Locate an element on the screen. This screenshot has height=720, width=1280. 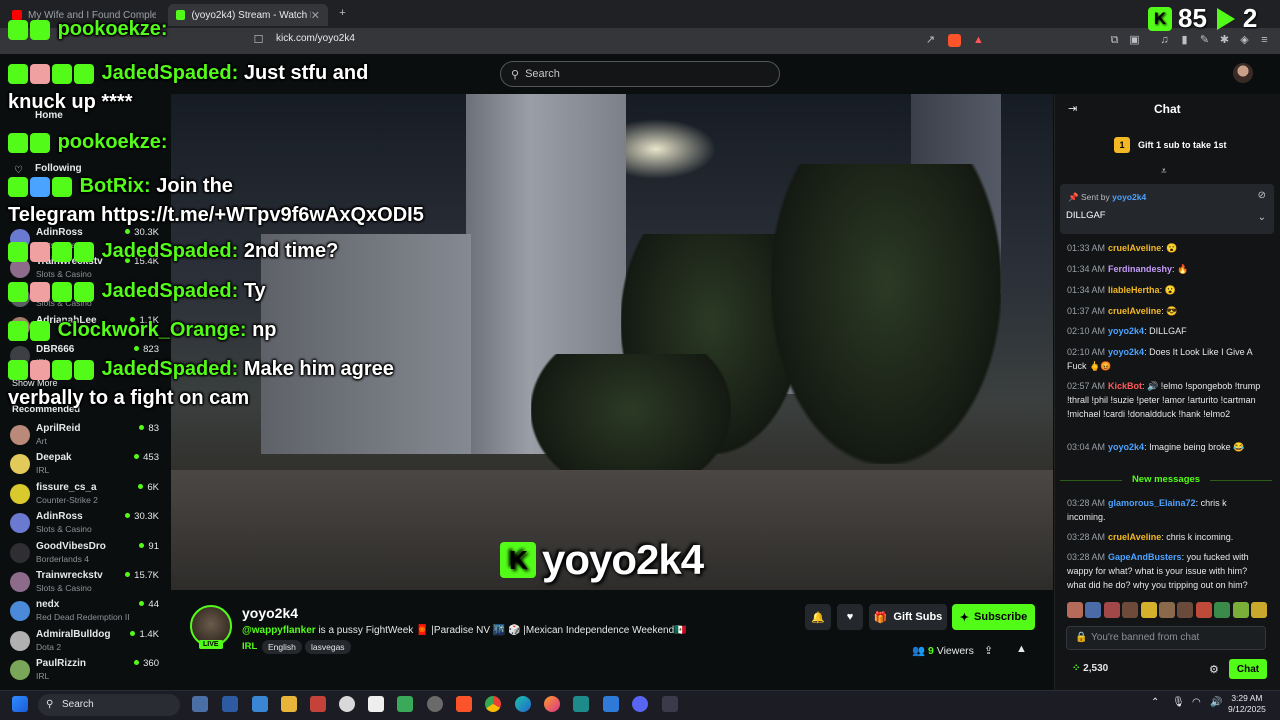
settings-gear-icon: ⚙ is located at coordinates (1214, 669).